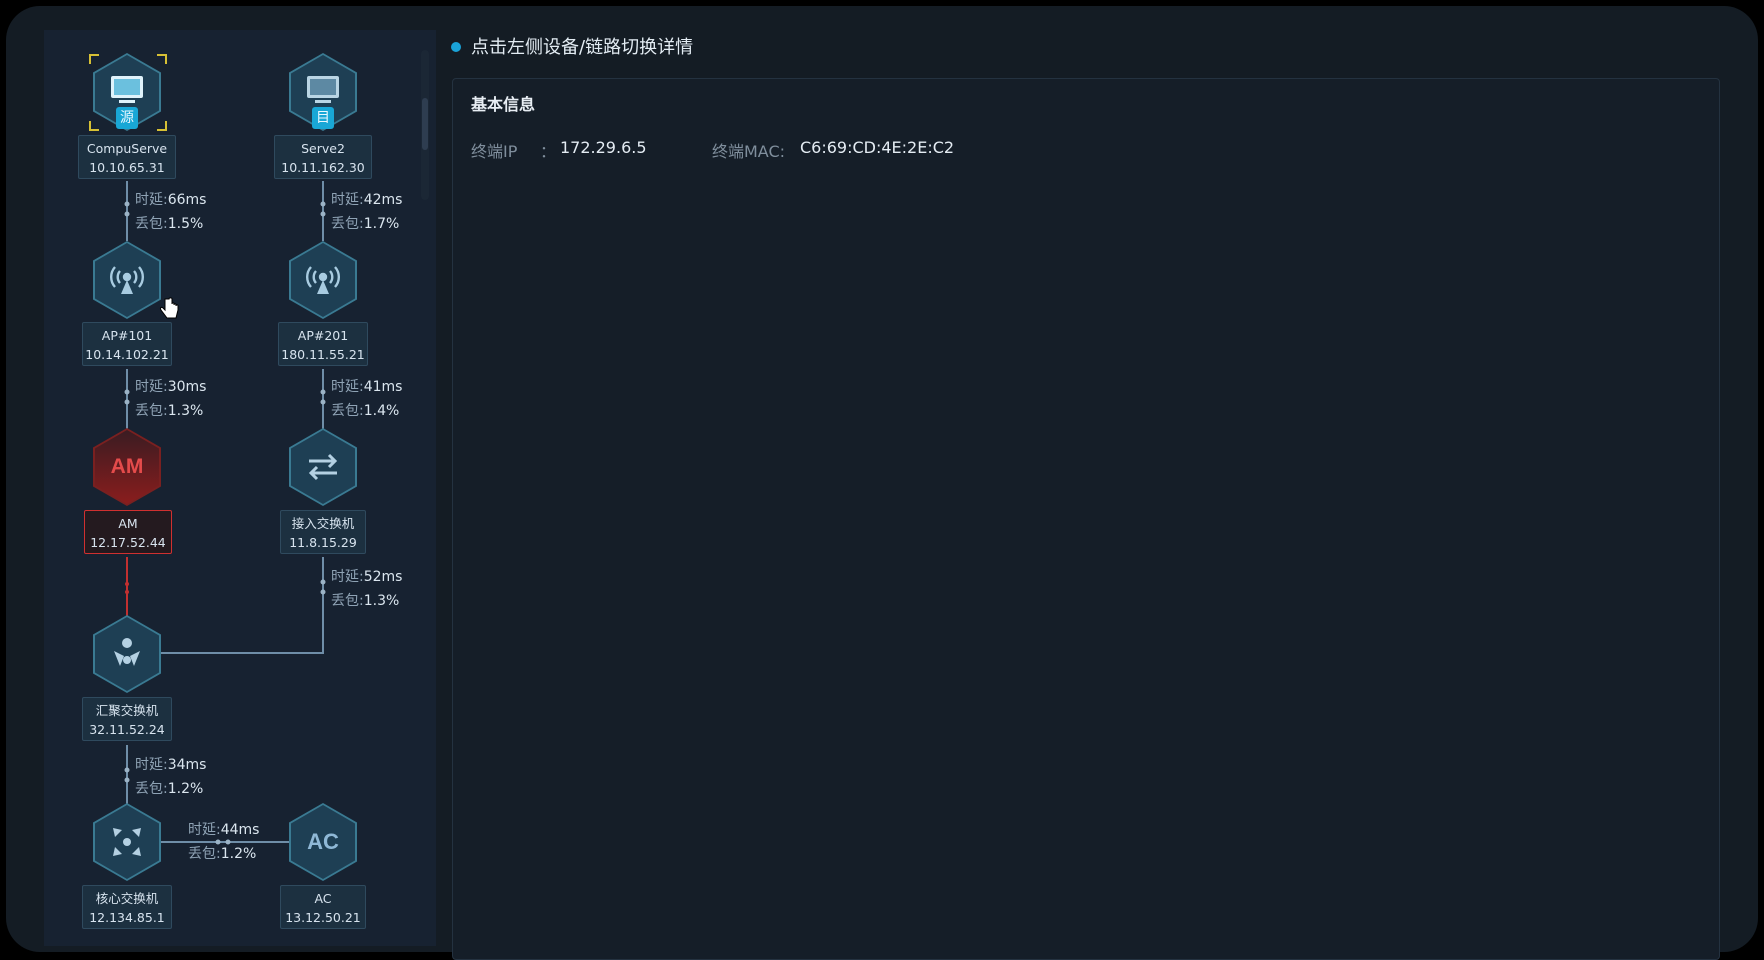 This screenshot has width=1764, height=960. Describe the element at coordinates (323, 118) in the screenshot. I see `destination-badge: 目` at that location.